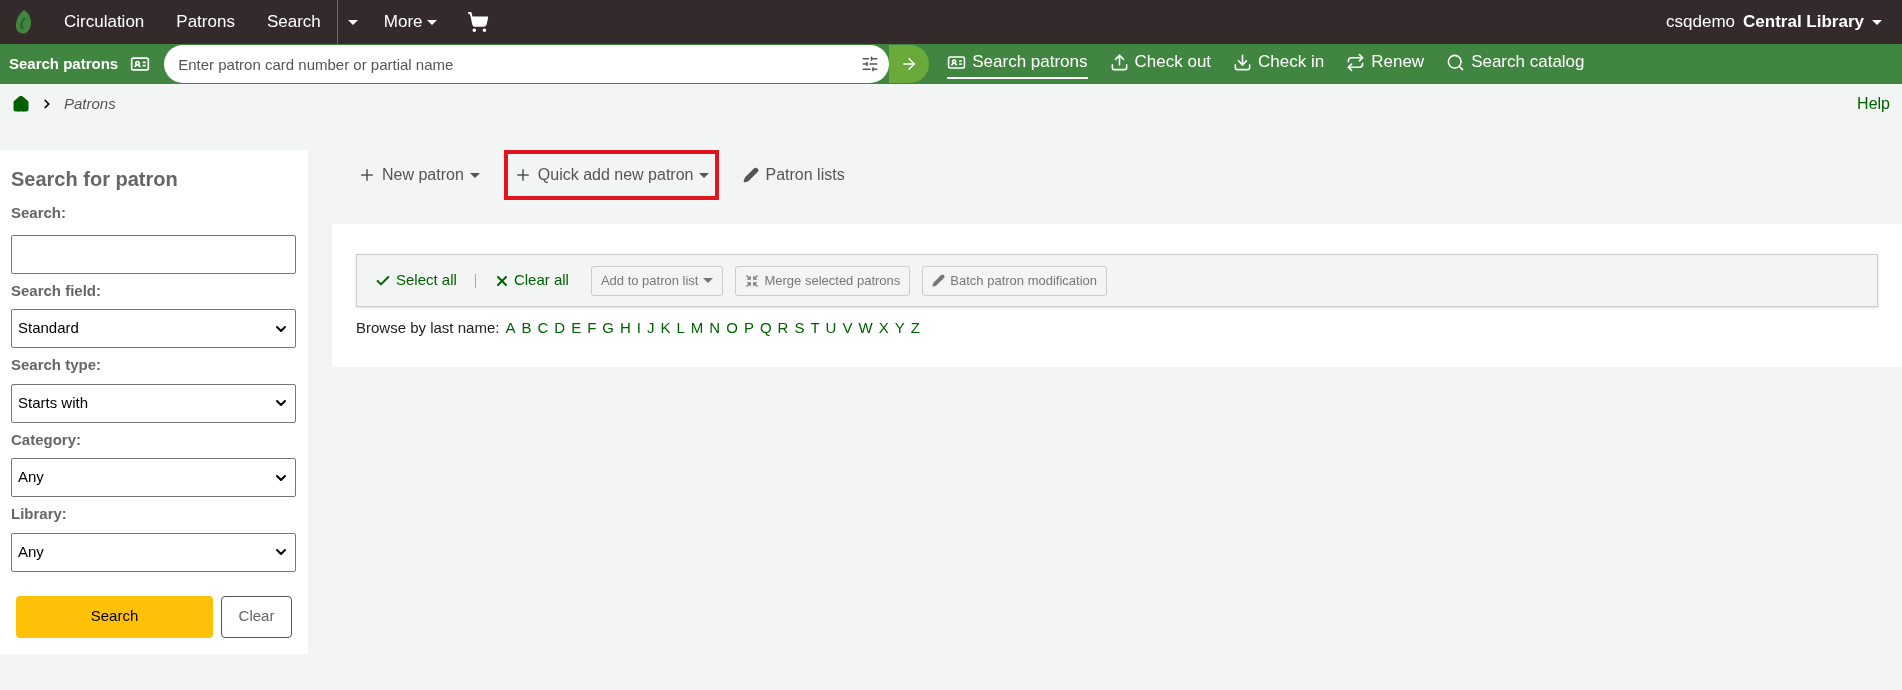 The height and width of the screenshot is (690, 1902). Describe the element at coordinates (64, 63) in the screenshot. I see `search-bar-label: Search patrons` at that location.